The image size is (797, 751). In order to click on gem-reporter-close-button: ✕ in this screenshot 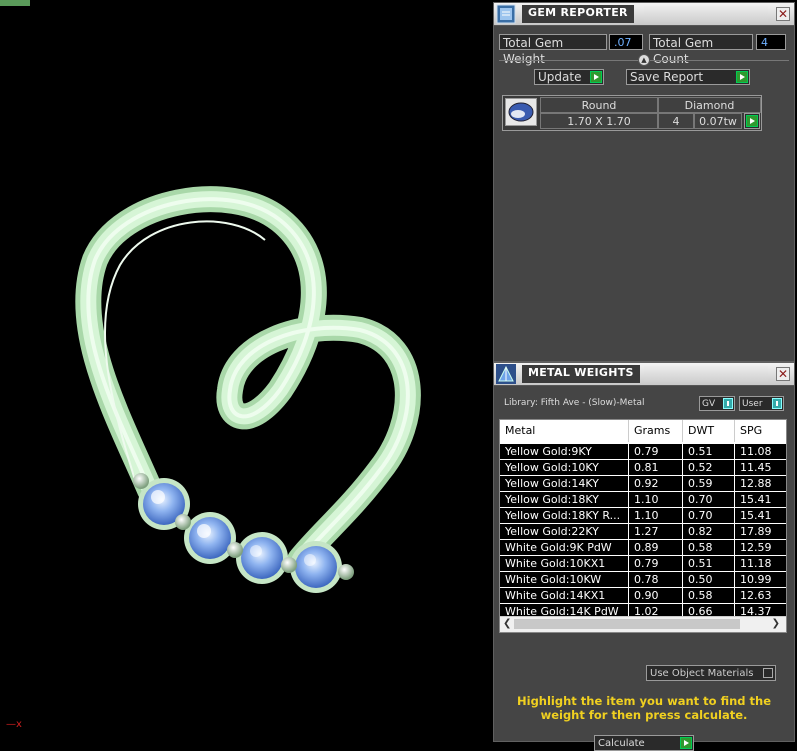, I will do `click(783, 14)`.